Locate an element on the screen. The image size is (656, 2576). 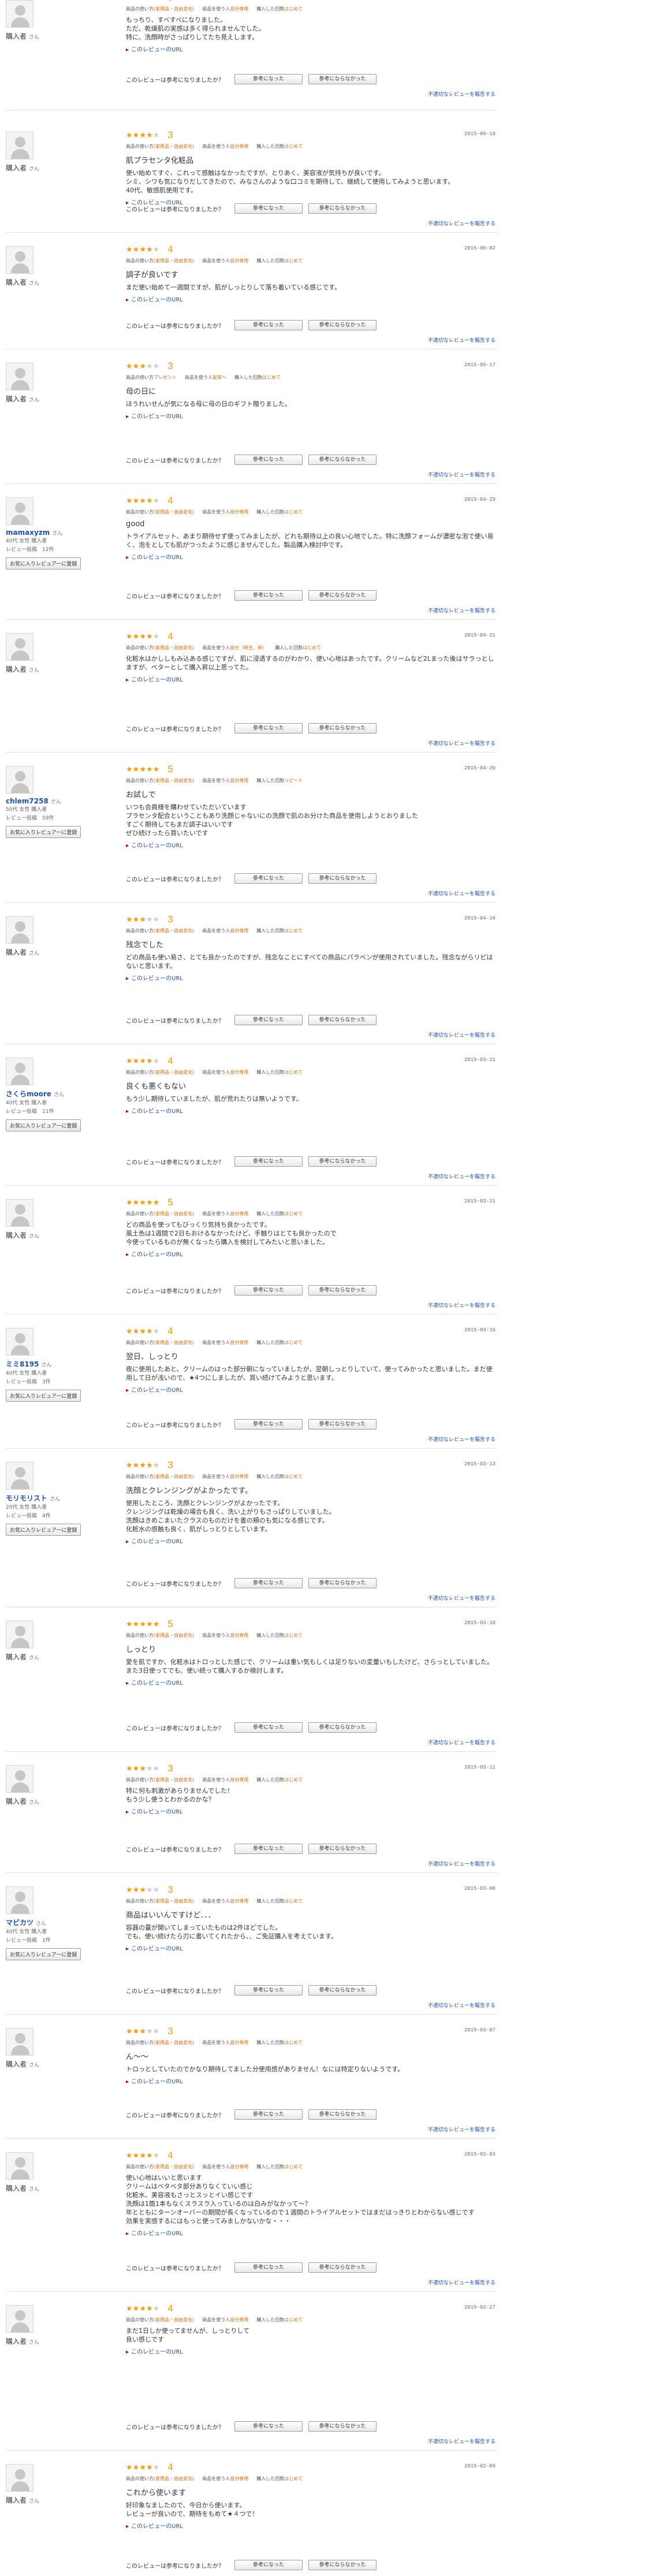
reviewer-name-text: モリモリスト is located at coordinates (26, 1498).